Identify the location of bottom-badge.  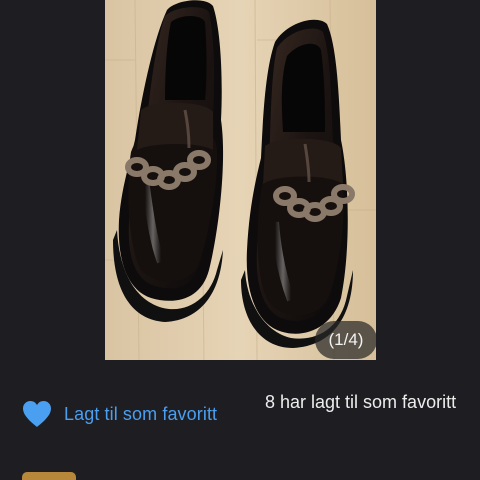
(49, 476).